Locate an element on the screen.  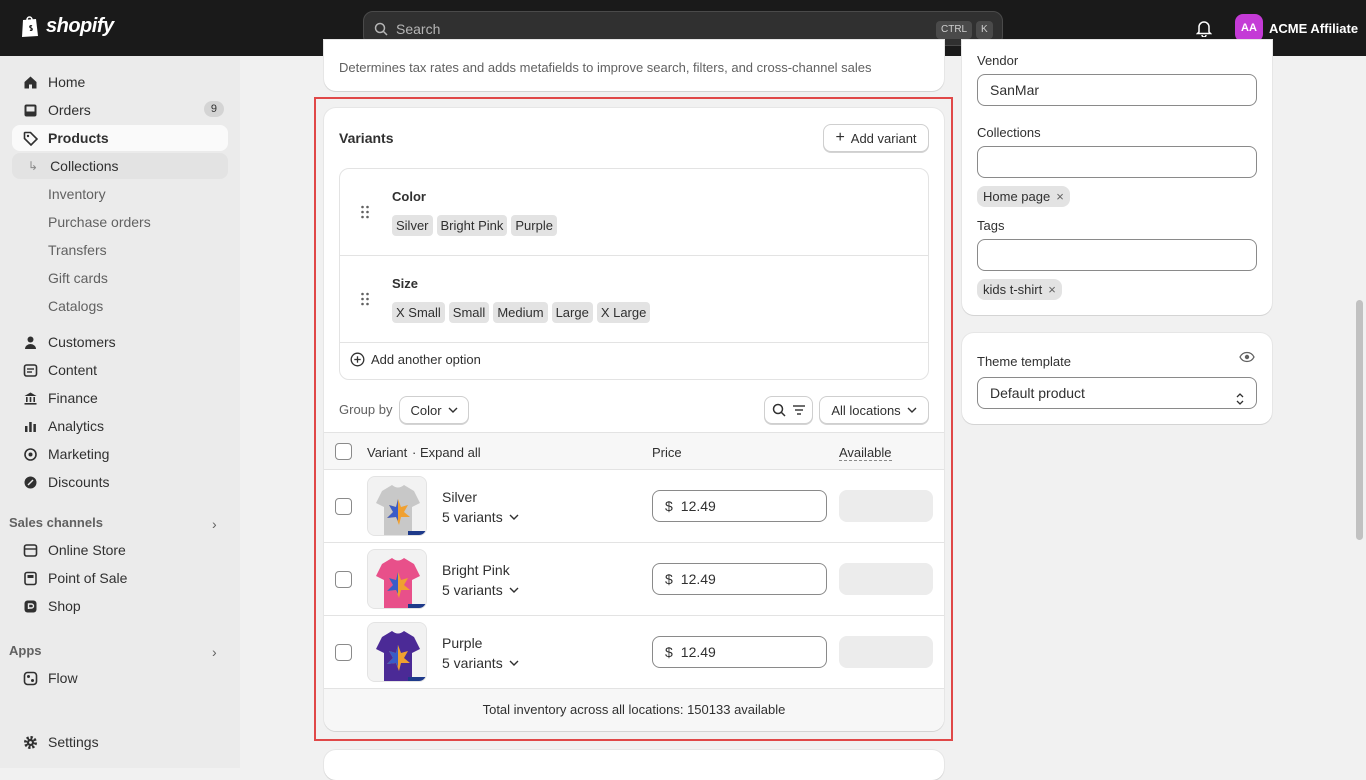
sidebar-item-label: Settings is located at coordinates (73, 742).